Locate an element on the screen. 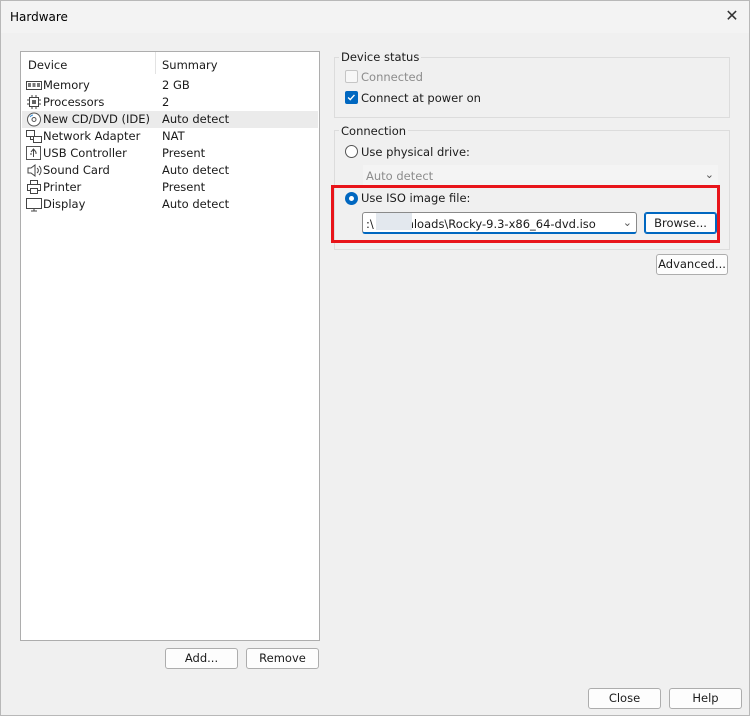 The image size is (750, 716). device-name: Memory is located at coordinates (66, 85).